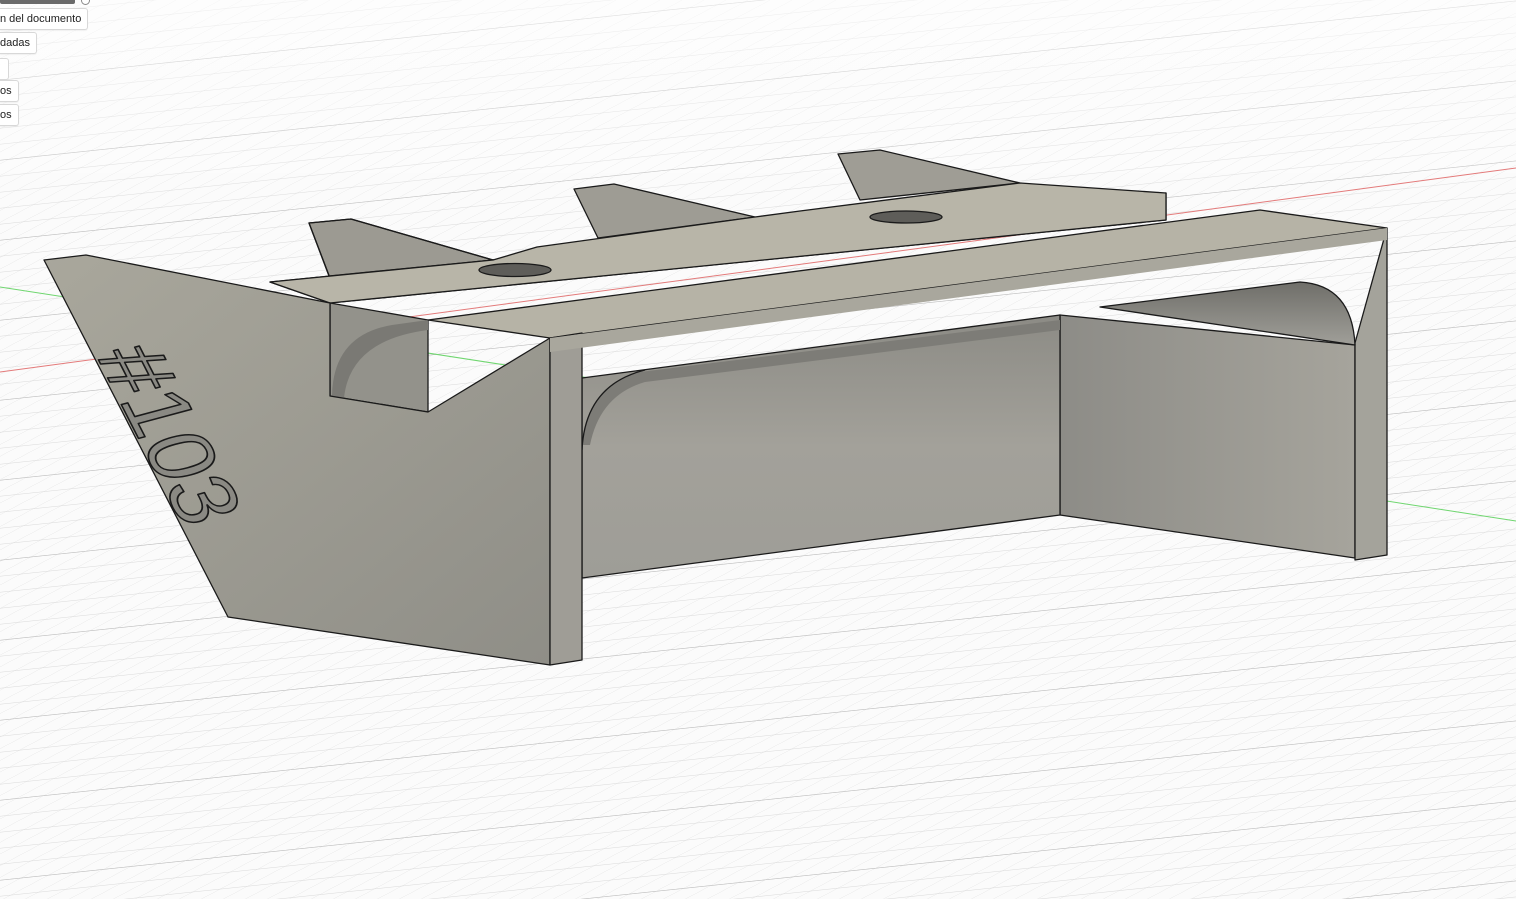 The height and width of the screenshot is (899, 1516). I want to click on model-front-edge-face, so click(566, 499).